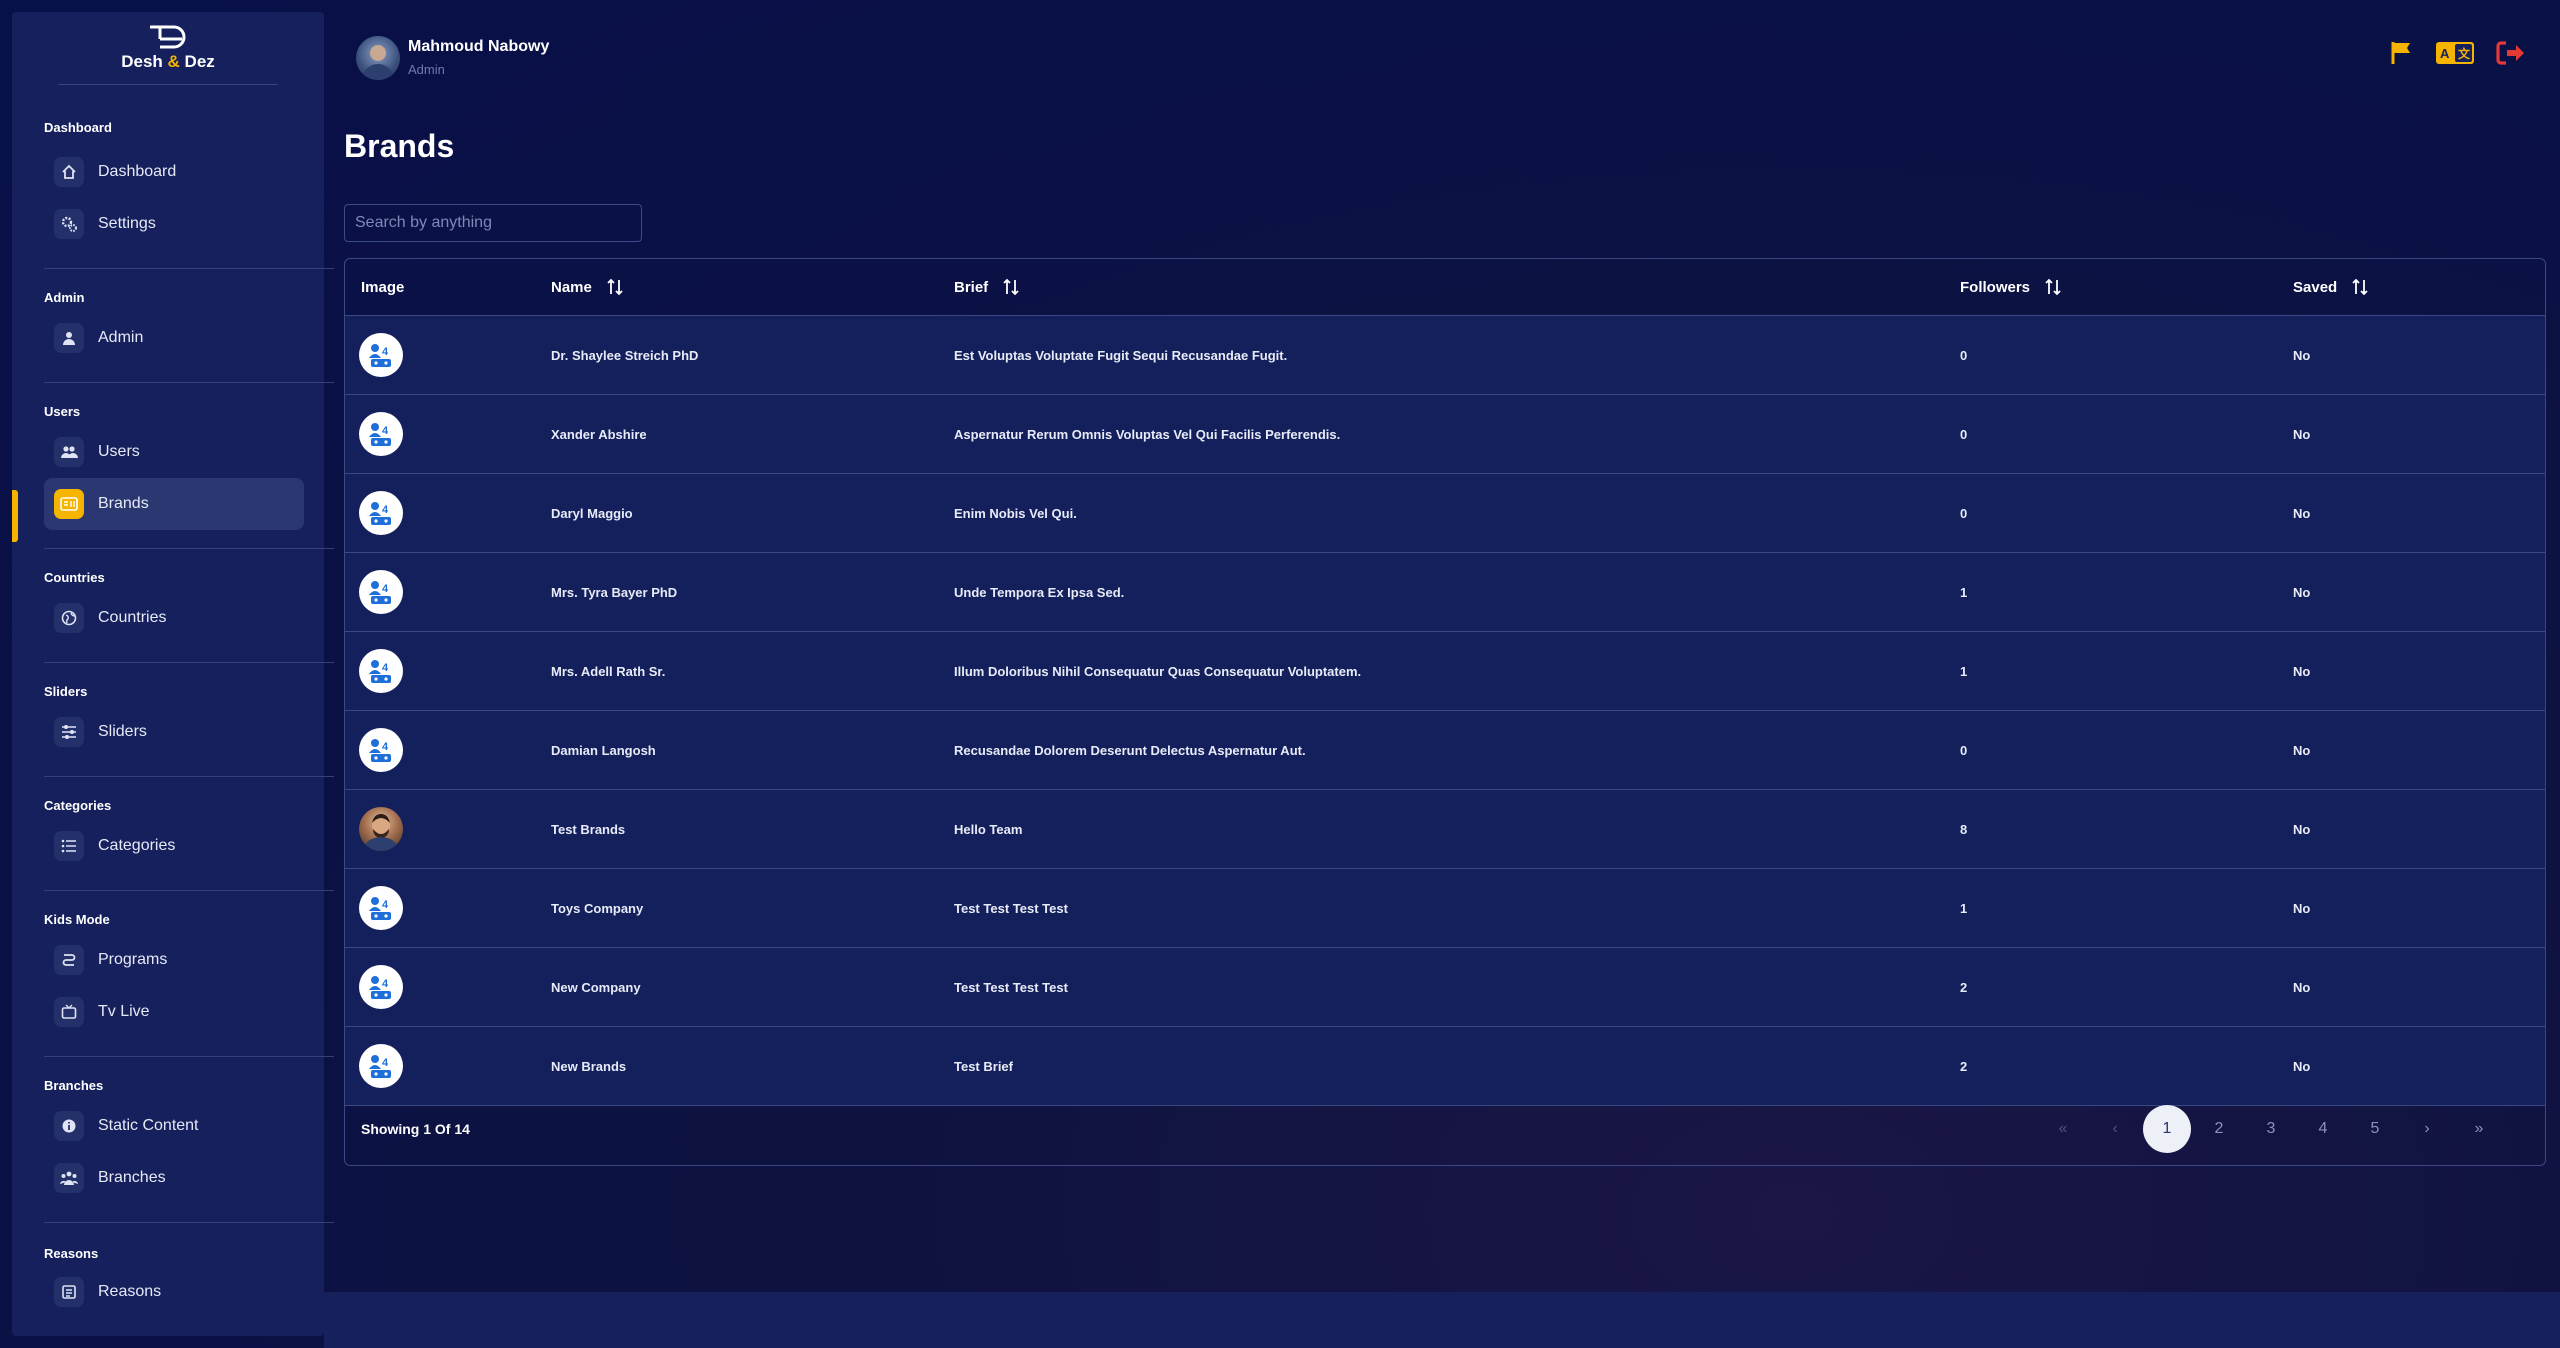 The height and width of the screenshot is (1348, 2560). Describe the element at coordinates (2375, 1129) in the screenshot. I see `page-button-5: 5` at that location.